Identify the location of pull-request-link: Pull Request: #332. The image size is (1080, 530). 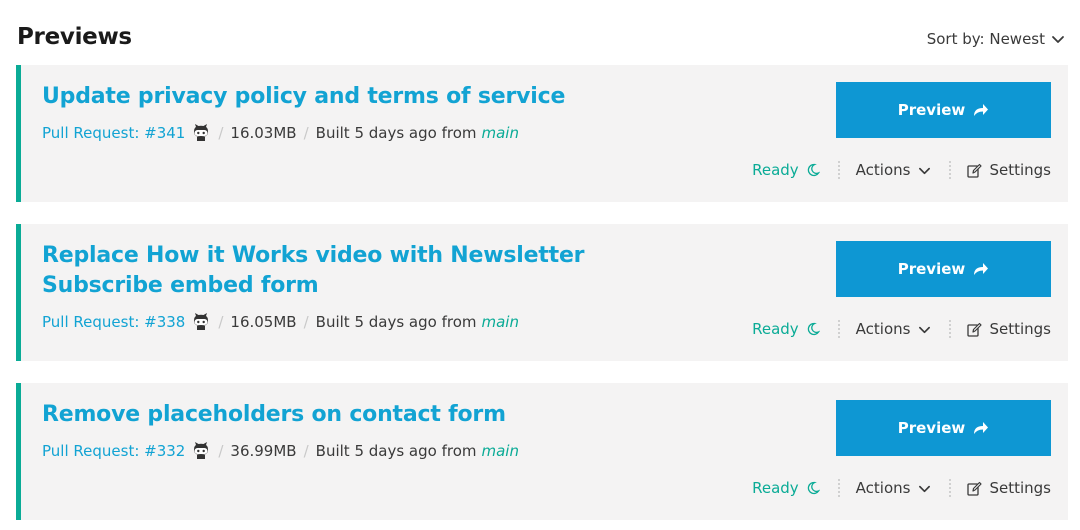
(113, 451).